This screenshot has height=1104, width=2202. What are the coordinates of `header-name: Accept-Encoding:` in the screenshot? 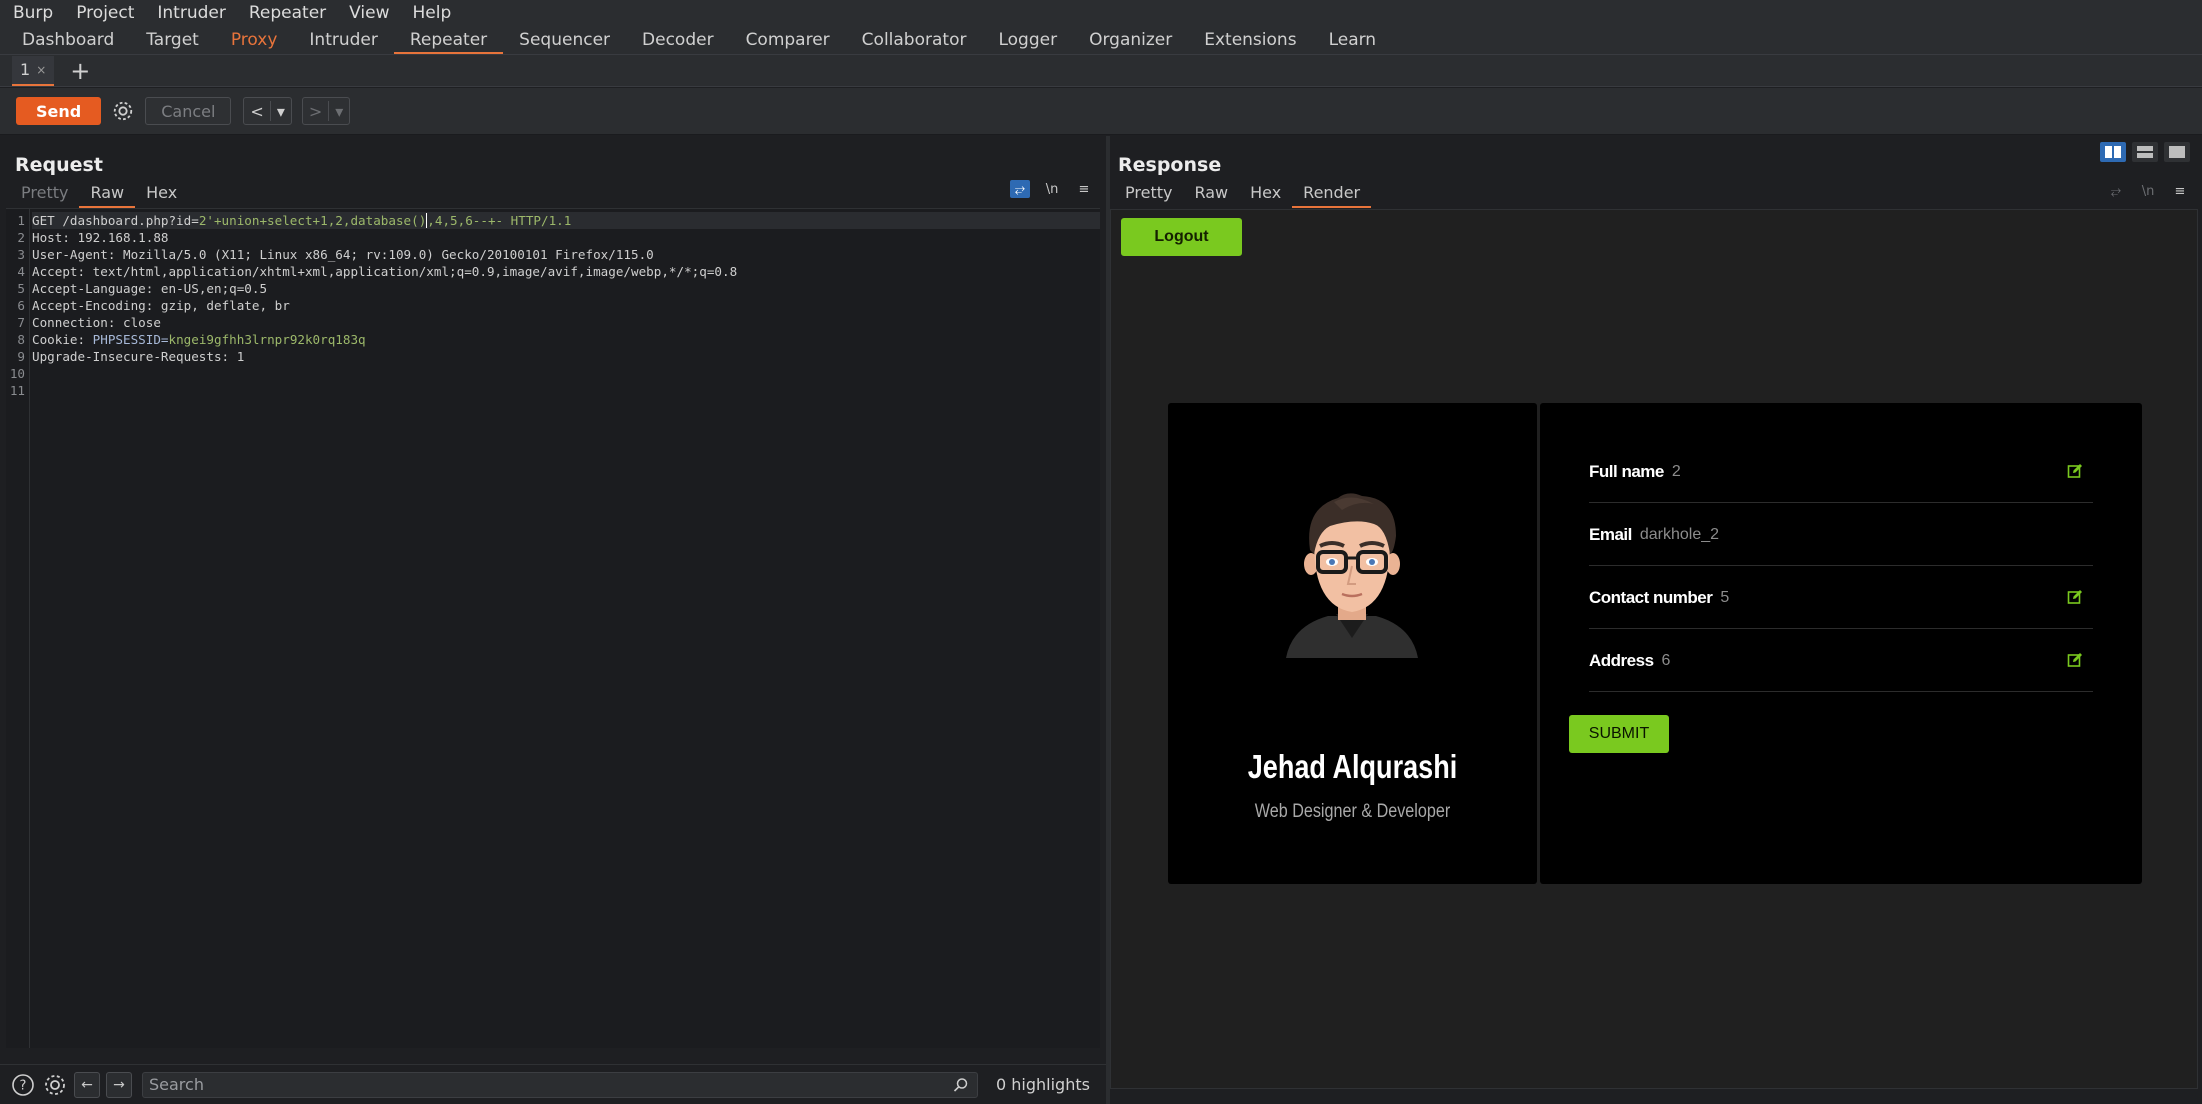 It's located at (96, 305).